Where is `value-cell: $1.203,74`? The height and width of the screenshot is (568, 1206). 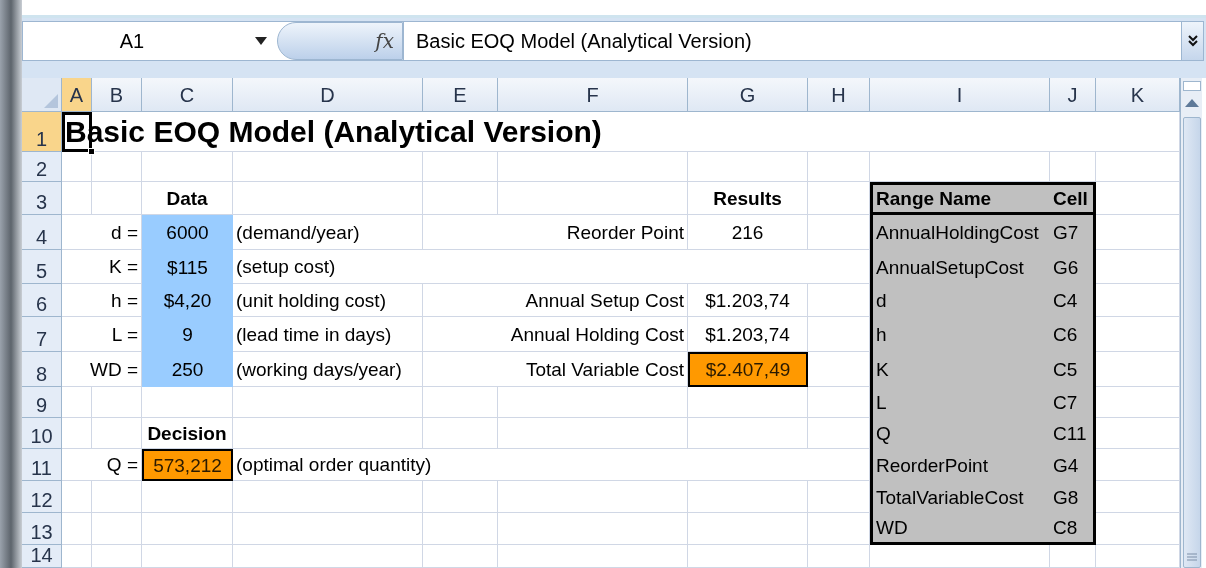 value-cell: $1.203,74 is located at coordinates (748, 300).